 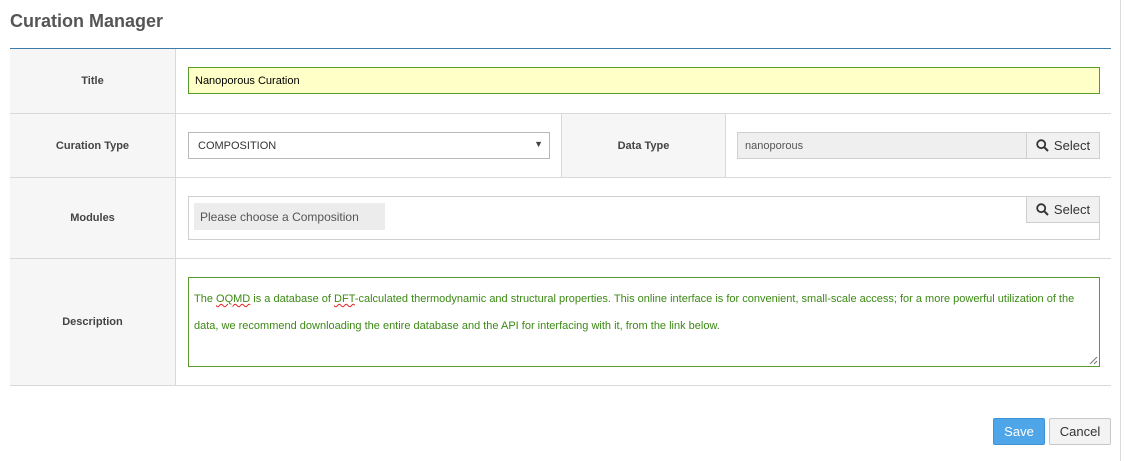 What do you see at coordinates (369, 145) in the screenshot?
I see `curation-type-select: COMPOSITION ▼` at bounding box center [369, 145].